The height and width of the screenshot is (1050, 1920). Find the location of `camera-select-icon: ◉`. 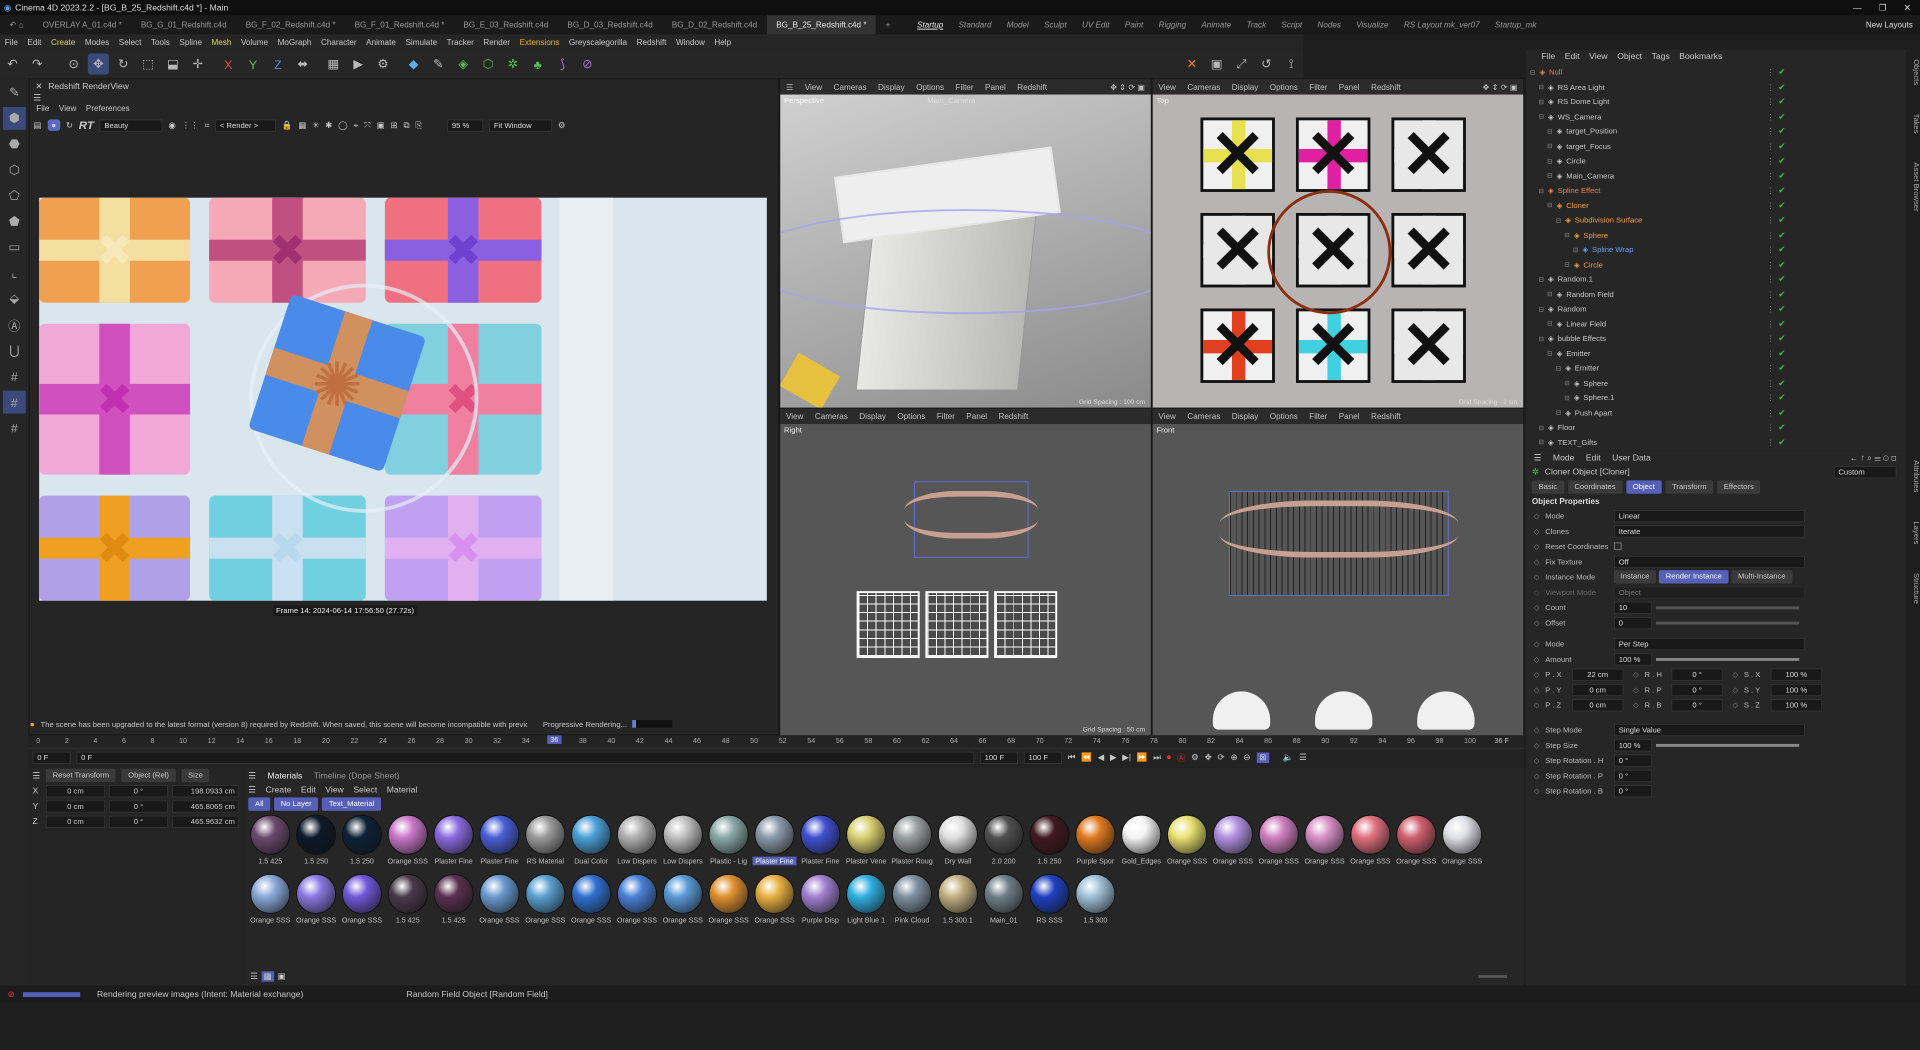

camera-select-icon: ◉ is located at coordinates (172, 125).